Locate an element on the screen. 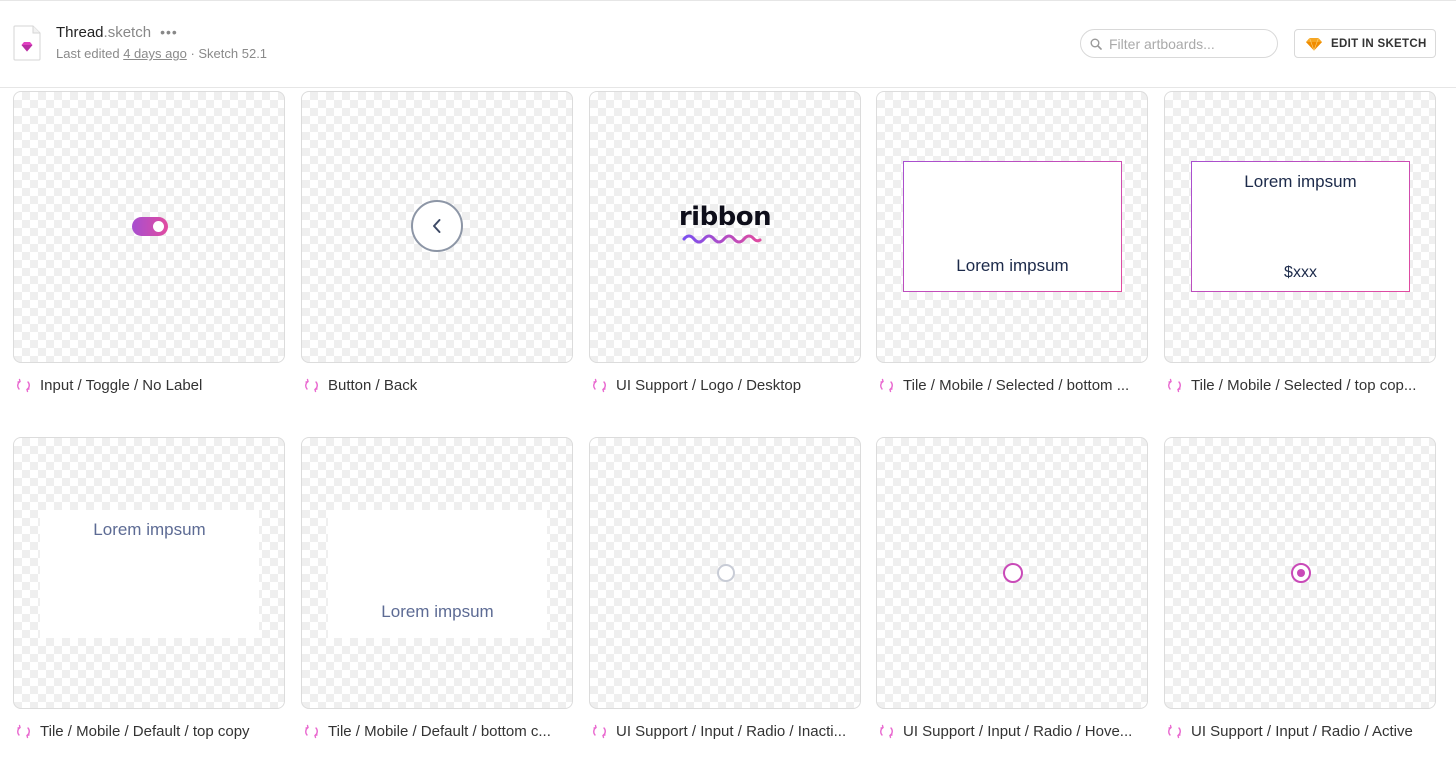  back-button-preview is located at coordinates (437, 226).